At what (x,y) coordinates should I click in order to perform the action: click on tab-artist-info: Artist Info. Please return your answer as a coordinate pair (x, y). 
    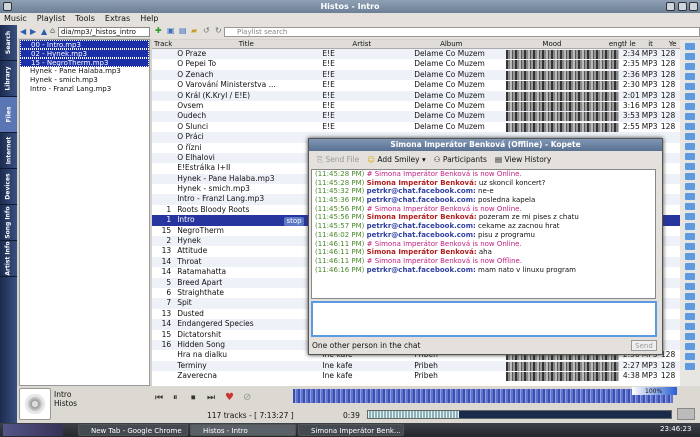
    Looking at the image, I should click on (8, 259).